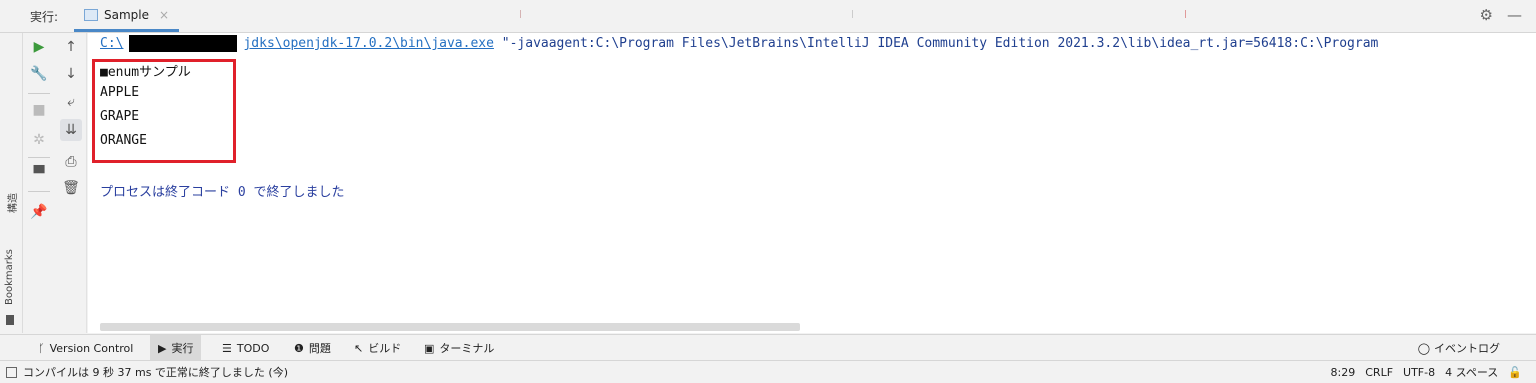 The height and width of the screenshot is (383, 1536). What do you see at coordinates (319, 348) in the screenshot?
I see `tool-label: 問題` at bounding box center [319, 348].